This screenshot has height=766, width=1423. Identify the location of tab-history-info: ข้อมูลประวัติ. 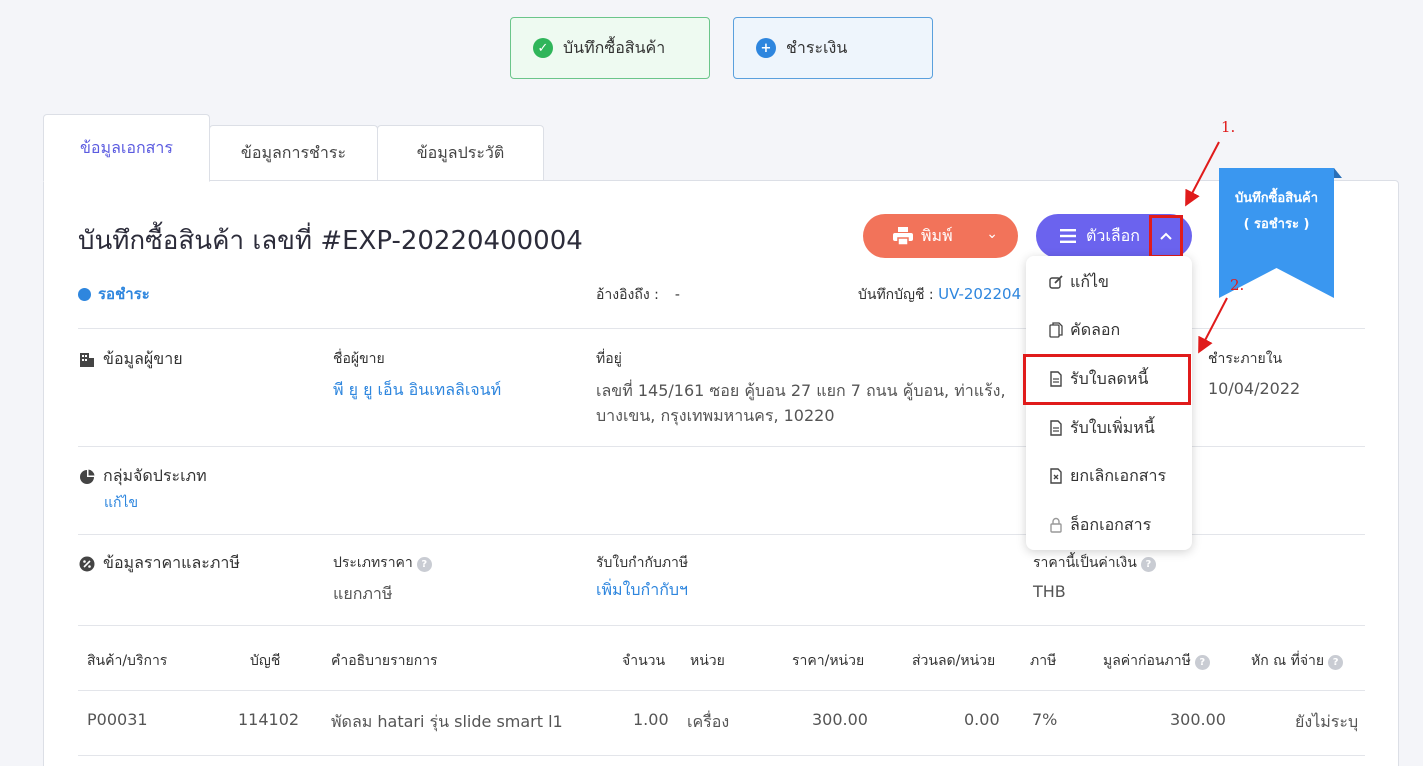
(460, 153).